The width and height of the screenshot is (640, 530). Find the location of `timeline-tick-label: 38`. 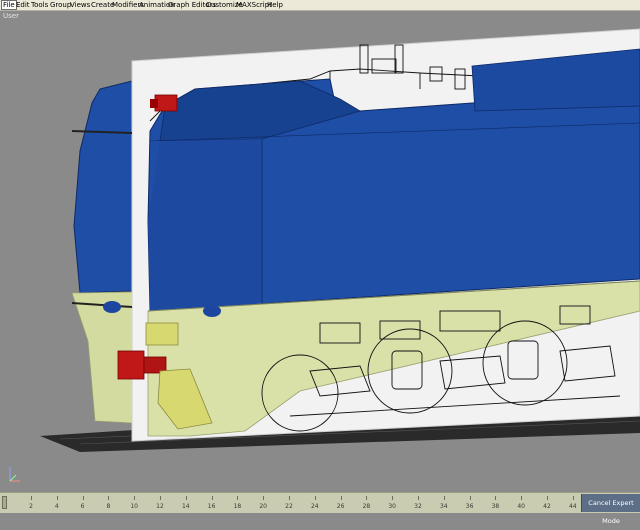

timeline-tick-label: 38 is located at coordinates (495, 506).